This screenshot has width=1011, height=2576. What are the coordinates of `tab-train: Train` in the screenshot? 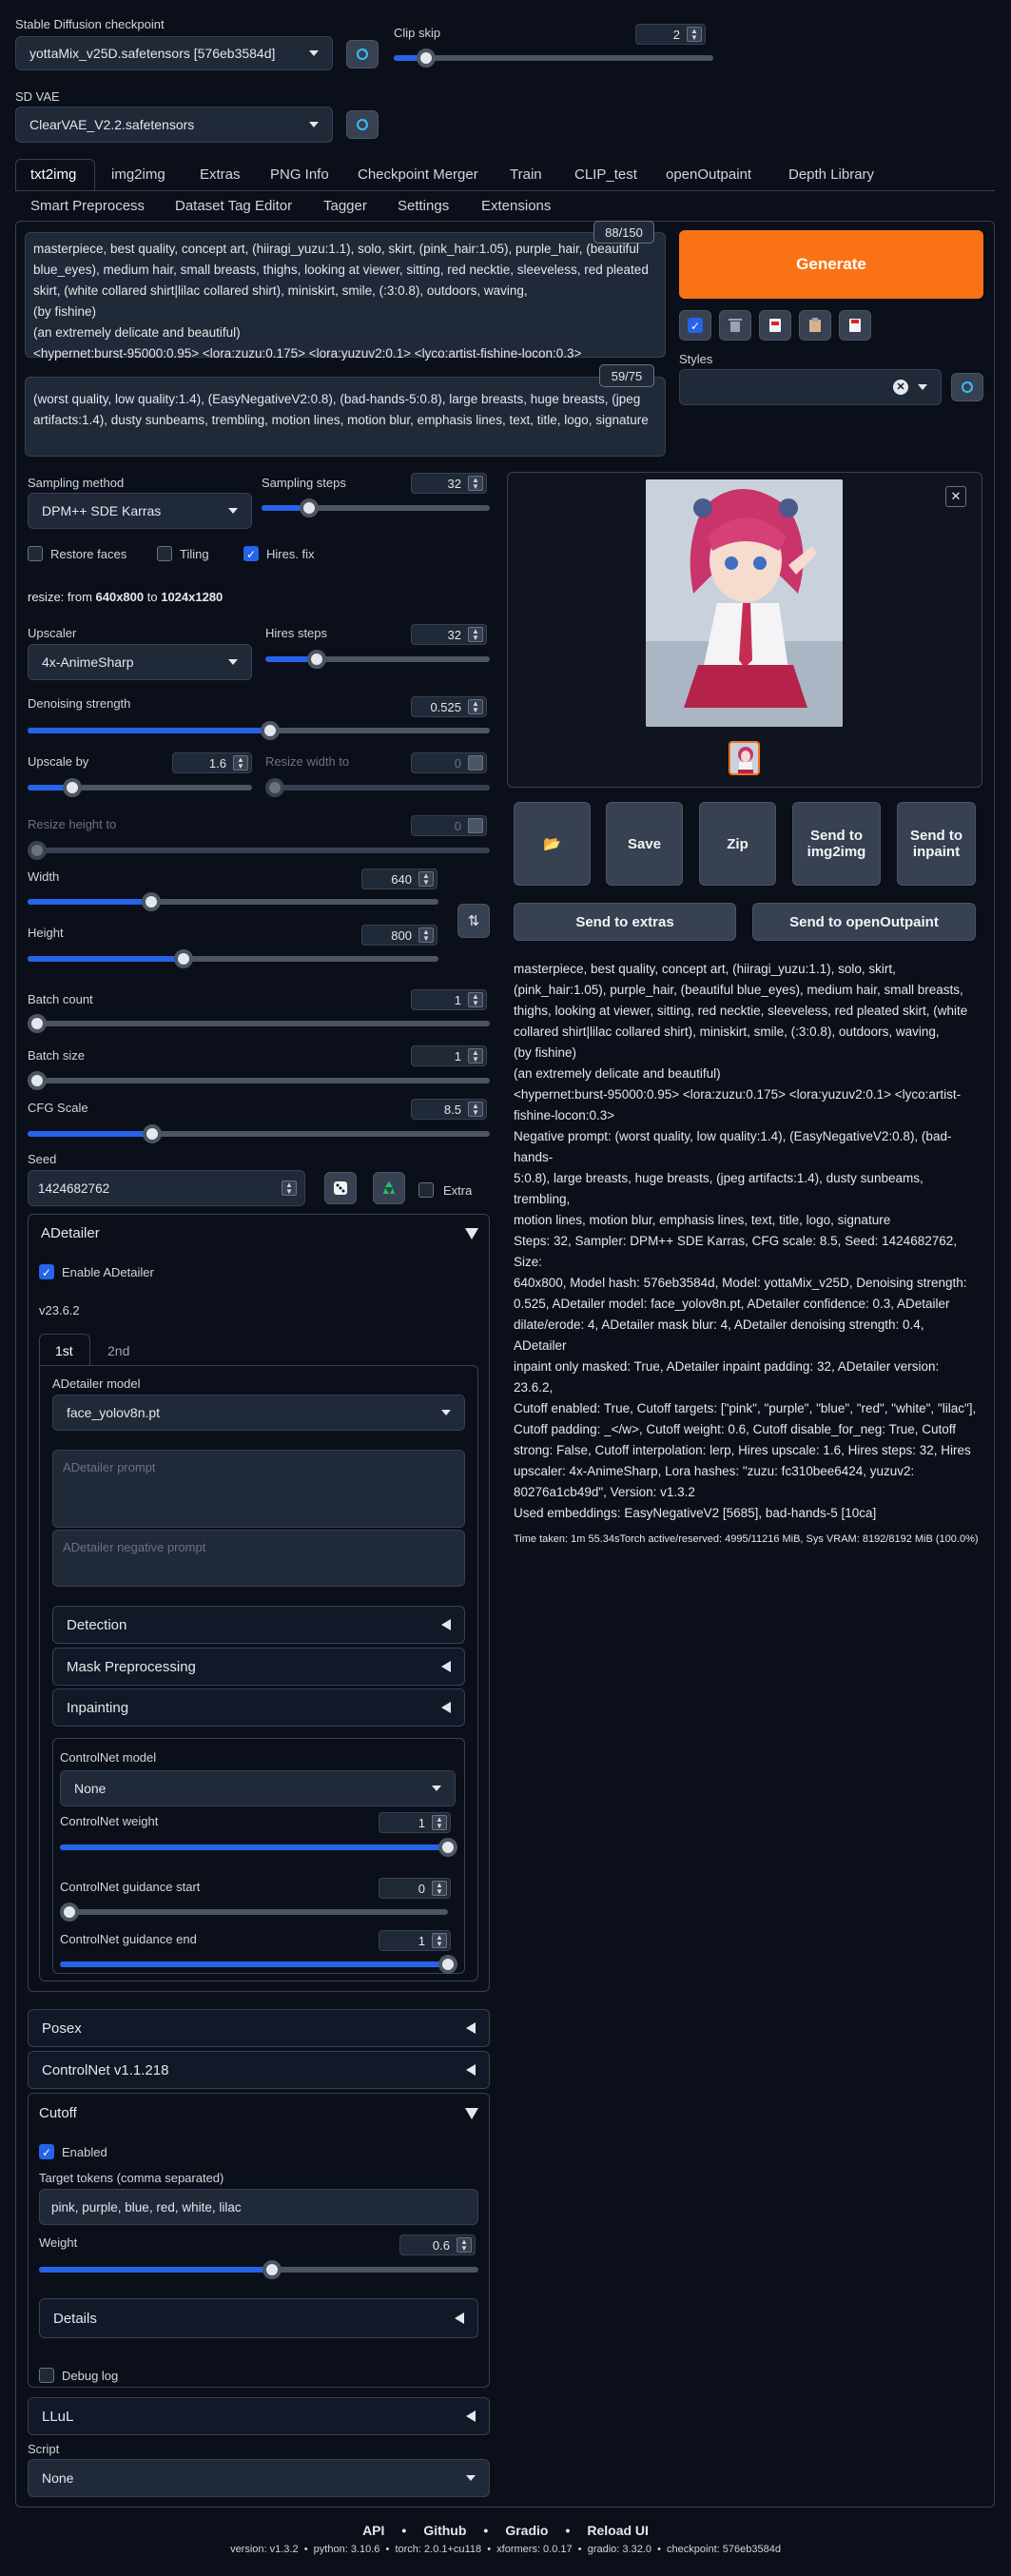 It's located at (526, 175).